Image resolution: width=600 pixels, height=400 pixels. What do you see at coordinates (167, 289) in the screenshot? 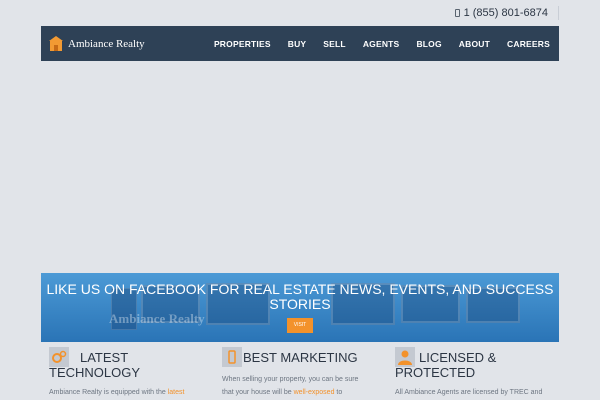
I see `facebook-link: FACEBOOK` at bounding box center [167, 289].